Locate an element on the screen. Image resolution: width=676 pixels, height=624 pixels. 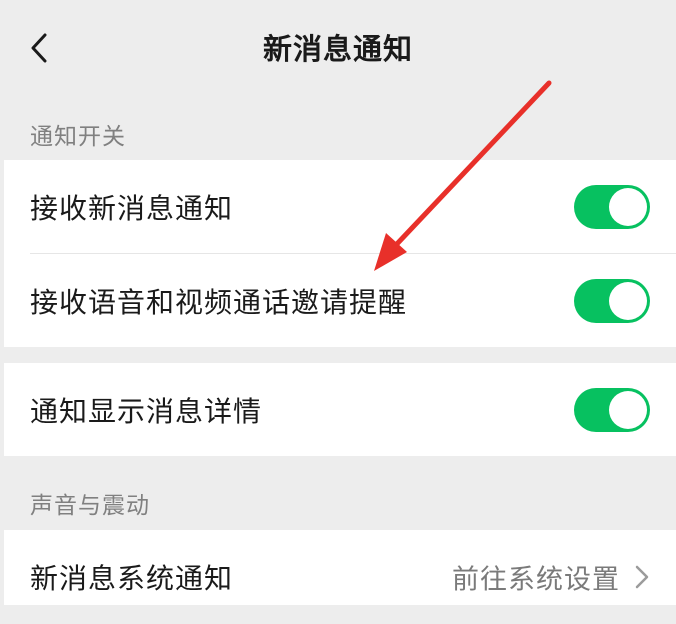
row-value: 前往系统设置 is located at coordinates (536, 580).